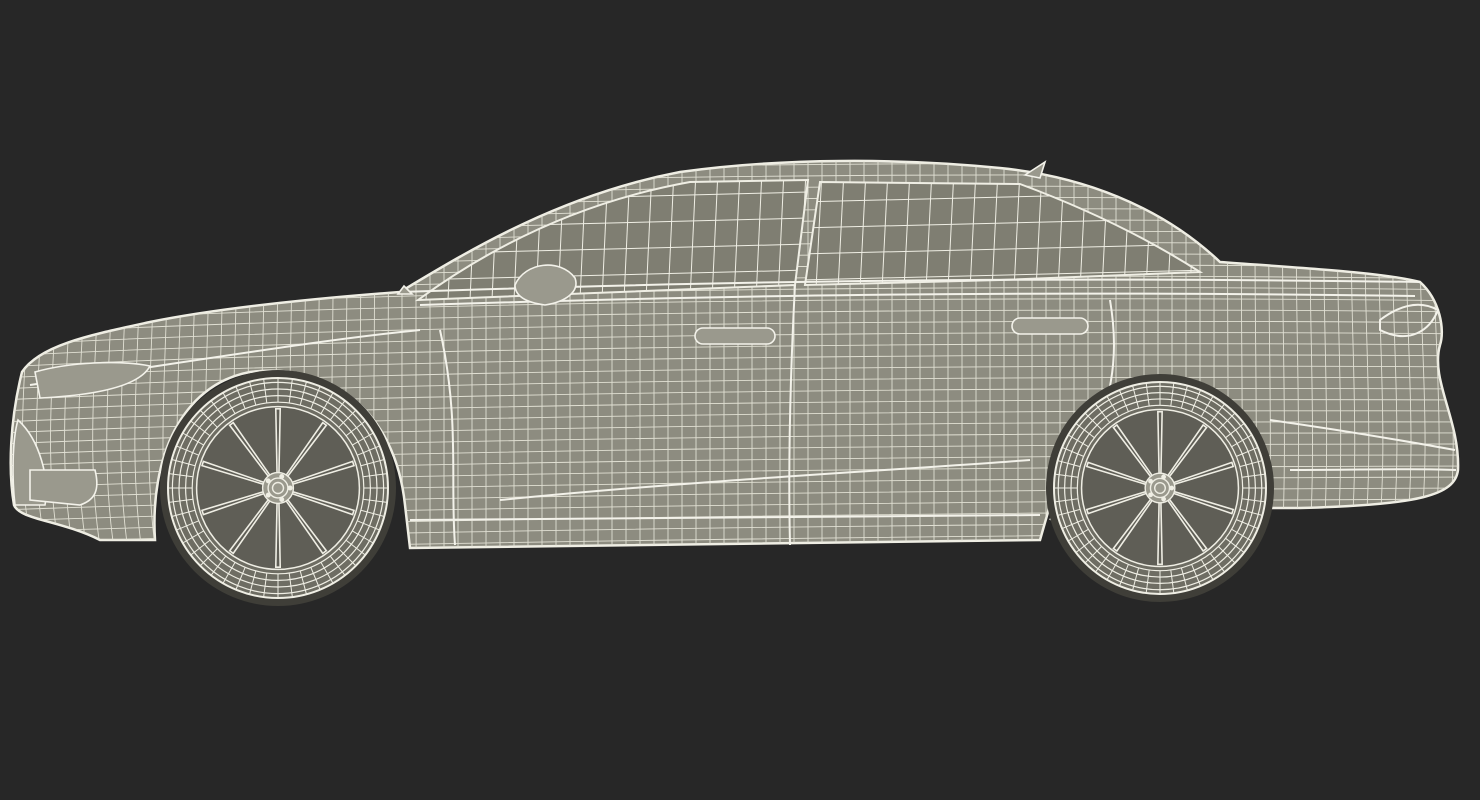 Image resolution: width=1480 pixels, height=800 pixels. I want to click on fog-light, so click(63, 487).